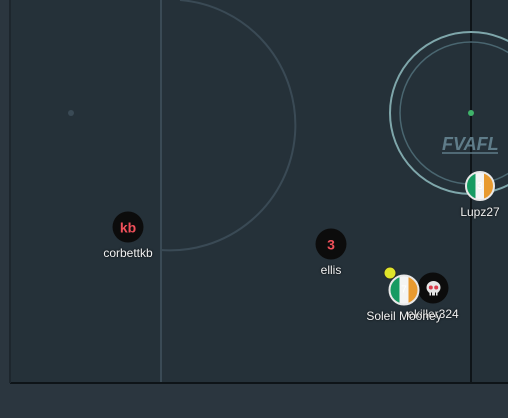  I want to click on token-text: kb, so click(128, 227).